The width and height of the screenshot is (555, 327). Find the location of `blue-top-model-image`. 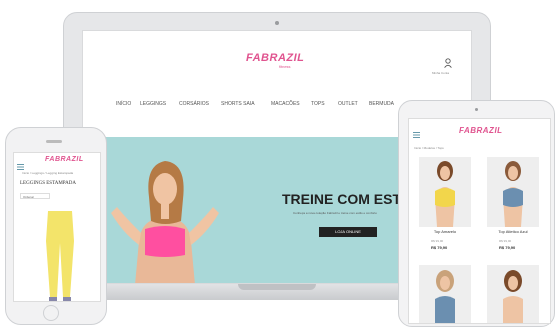

blue-top-model-image is located at coordinates (513, 194).